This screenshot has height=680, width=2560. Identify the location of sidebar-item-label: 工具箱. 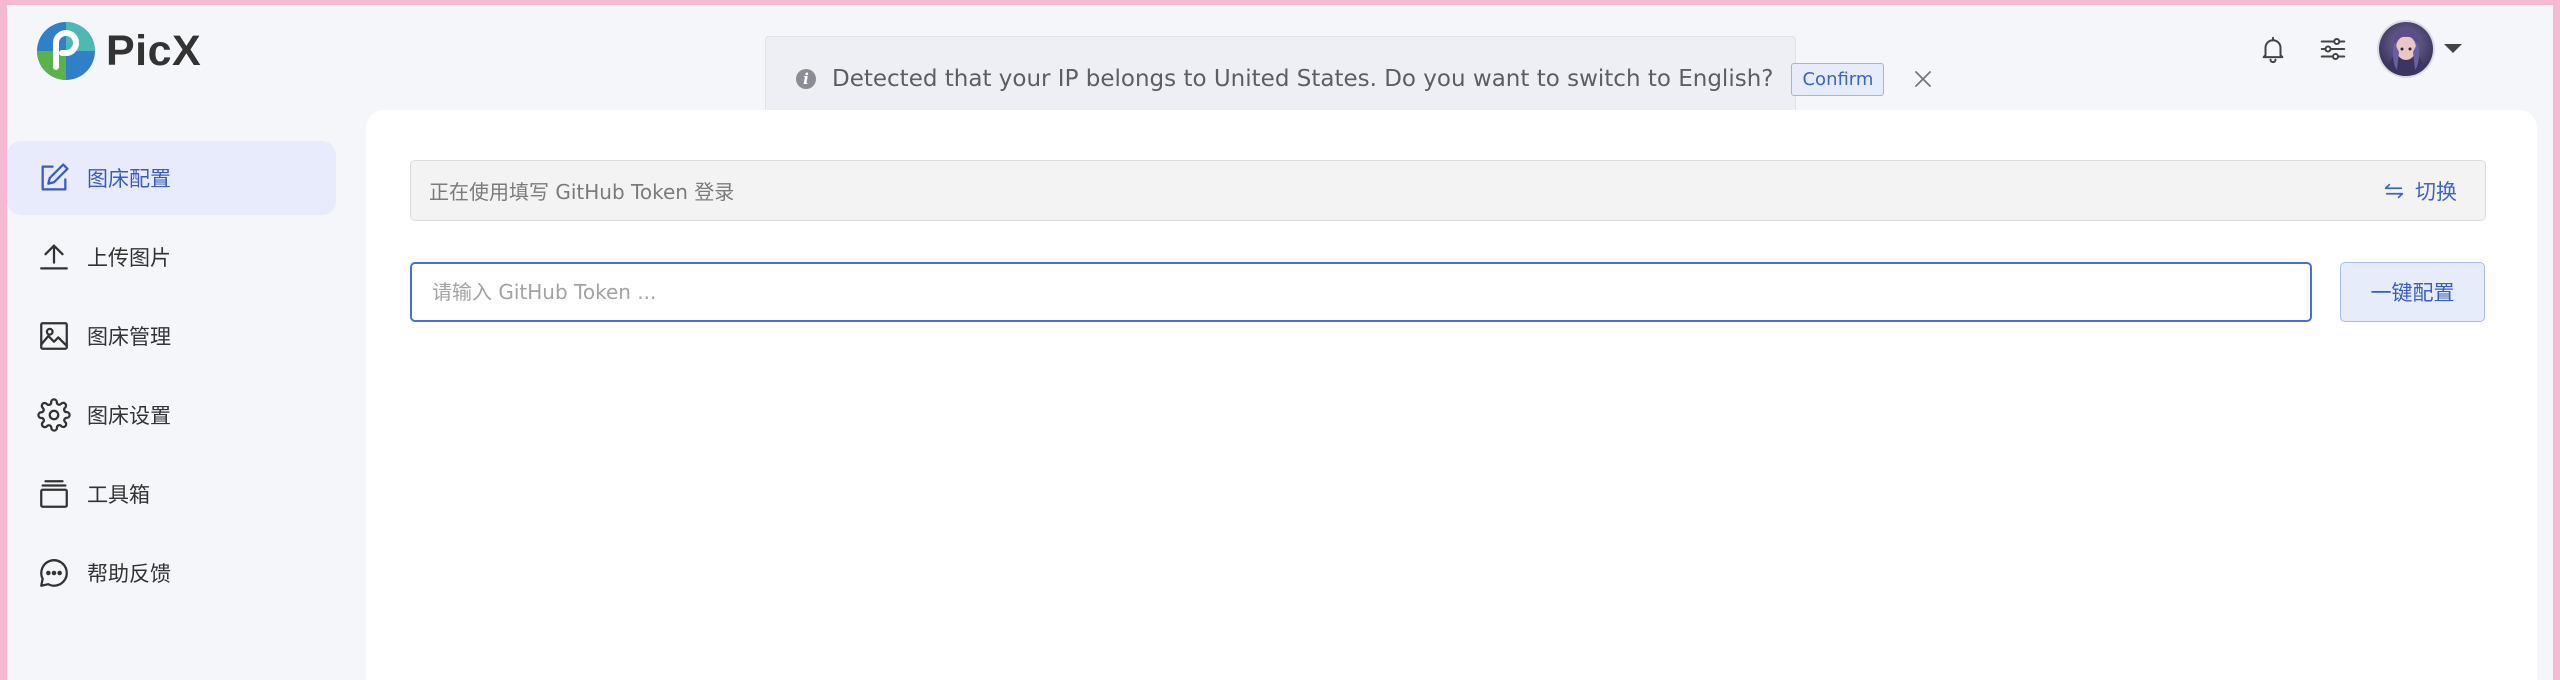
(118, 495).